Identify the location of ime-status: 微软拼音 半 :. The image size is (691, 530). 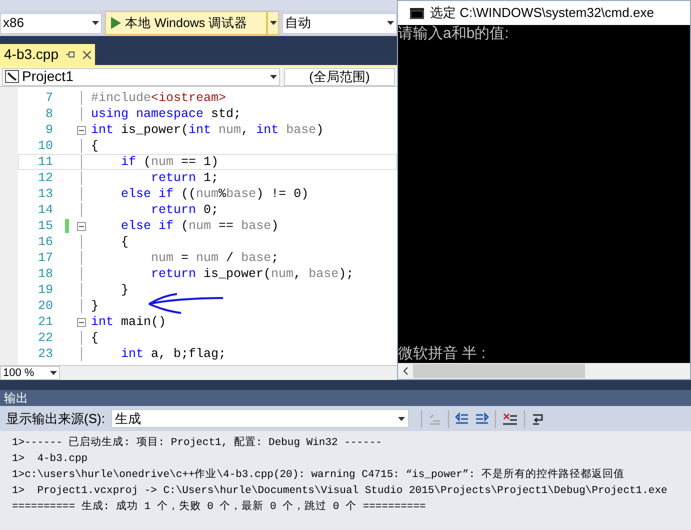
(442, 354).